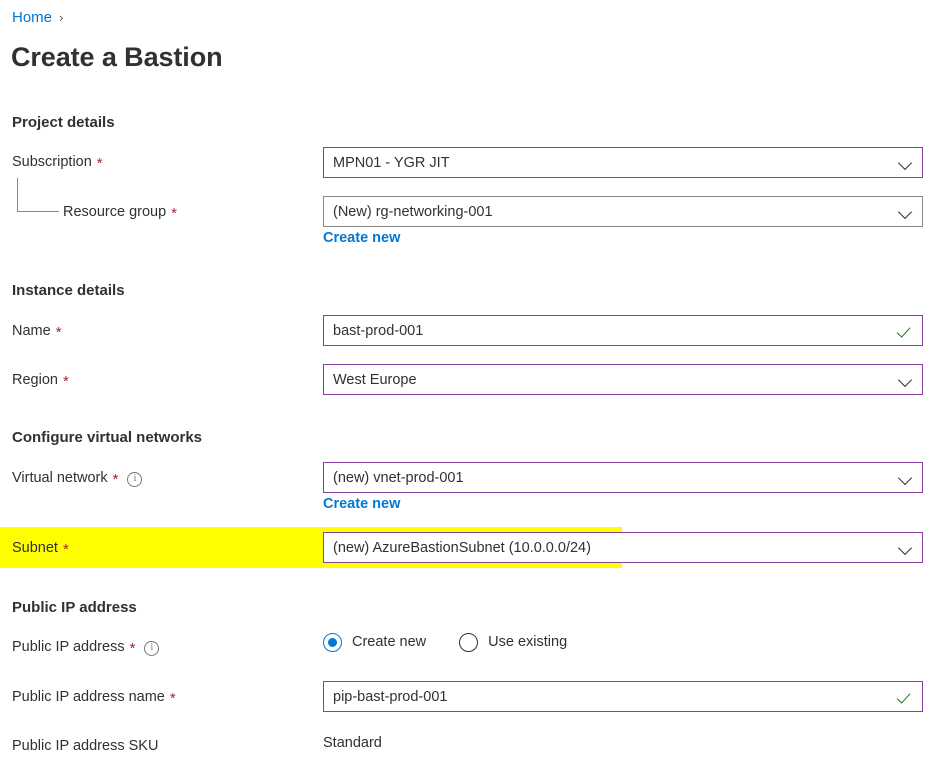 The height and width of the screenshot is (762, 932). What do you see at coordinates (378, 330) in the screenshot?
I see `name-value: bast-prod-001` at bounding box center [378, 330].